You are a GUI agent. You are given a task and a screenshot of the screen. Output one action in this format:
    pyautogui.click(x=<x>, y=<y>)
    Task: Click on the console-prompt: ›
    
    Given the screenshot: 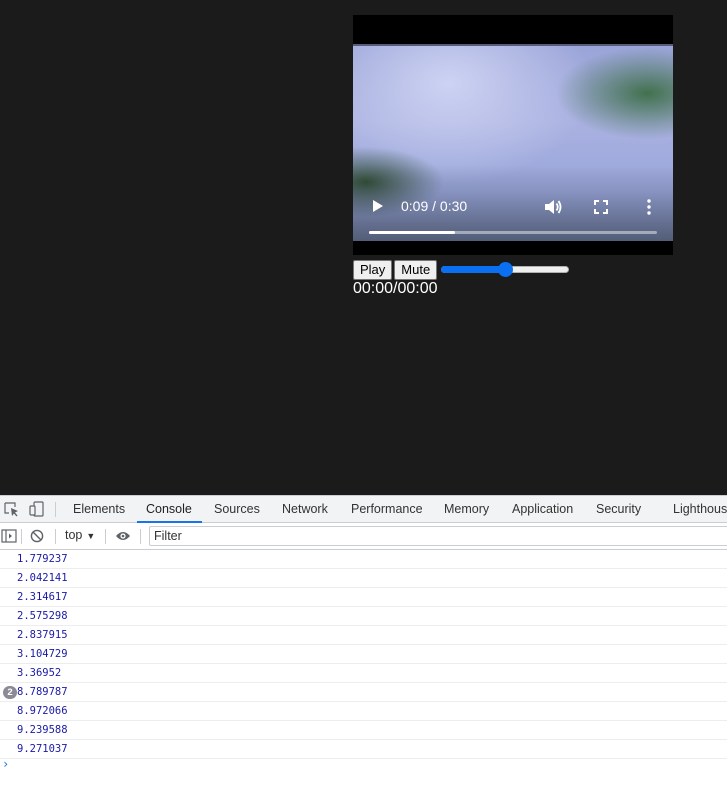 What is the action you would take?
    pyautogui.click(x=5, y=764)
    